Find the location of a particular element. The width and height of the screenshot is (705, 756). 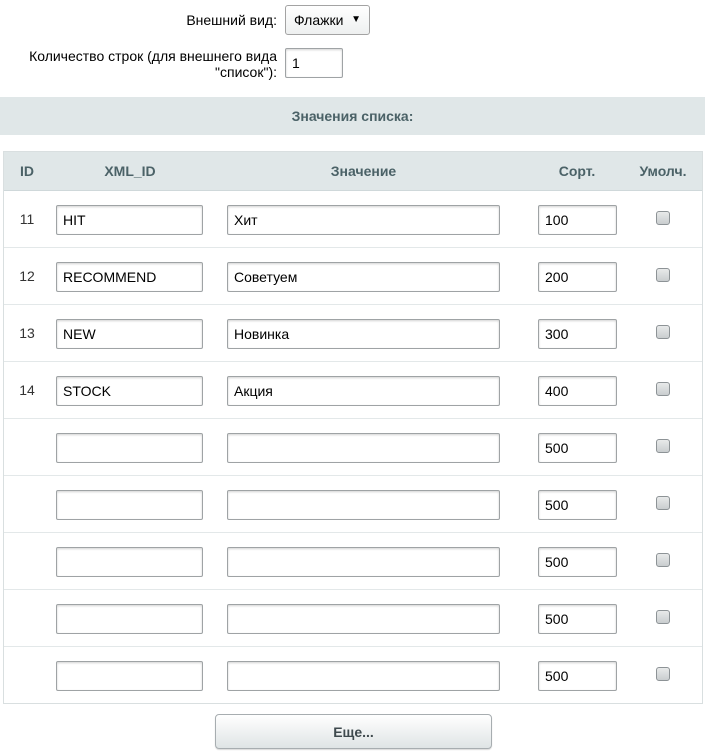

header-default: Умолч. is located at coordinates (663, 171).